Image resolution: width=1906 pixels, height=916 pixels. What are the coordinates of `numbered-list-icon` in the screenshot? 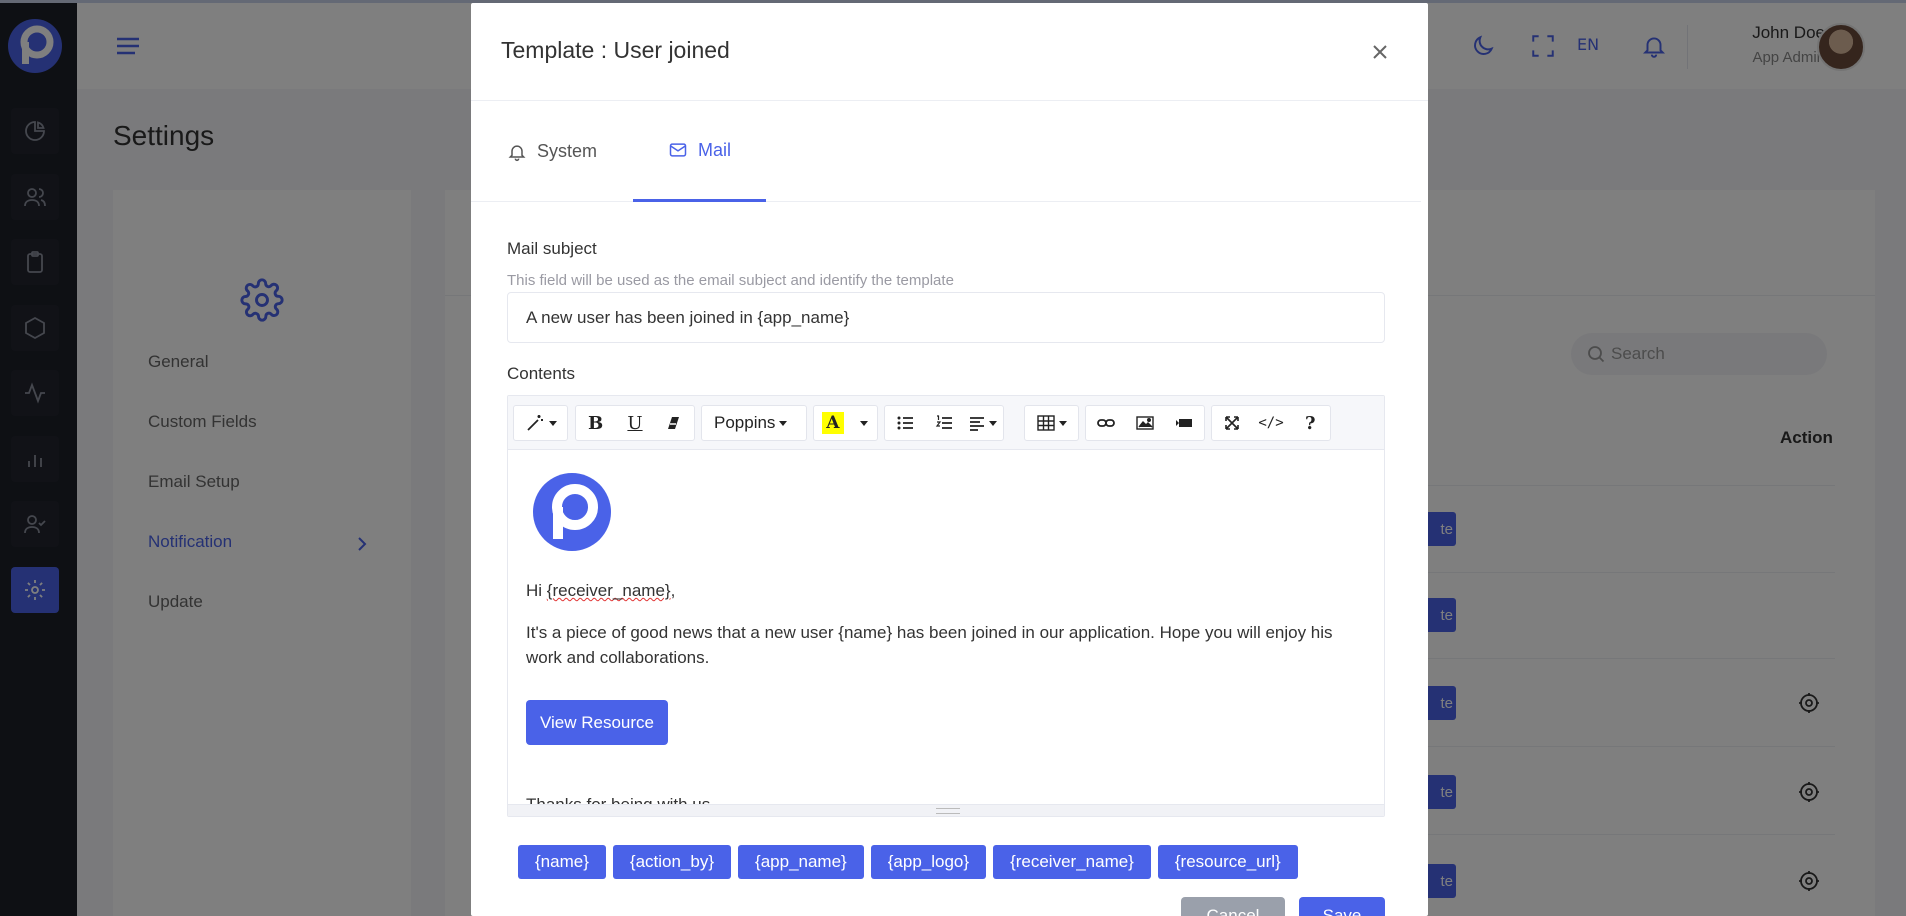 It's located at (943, 422).